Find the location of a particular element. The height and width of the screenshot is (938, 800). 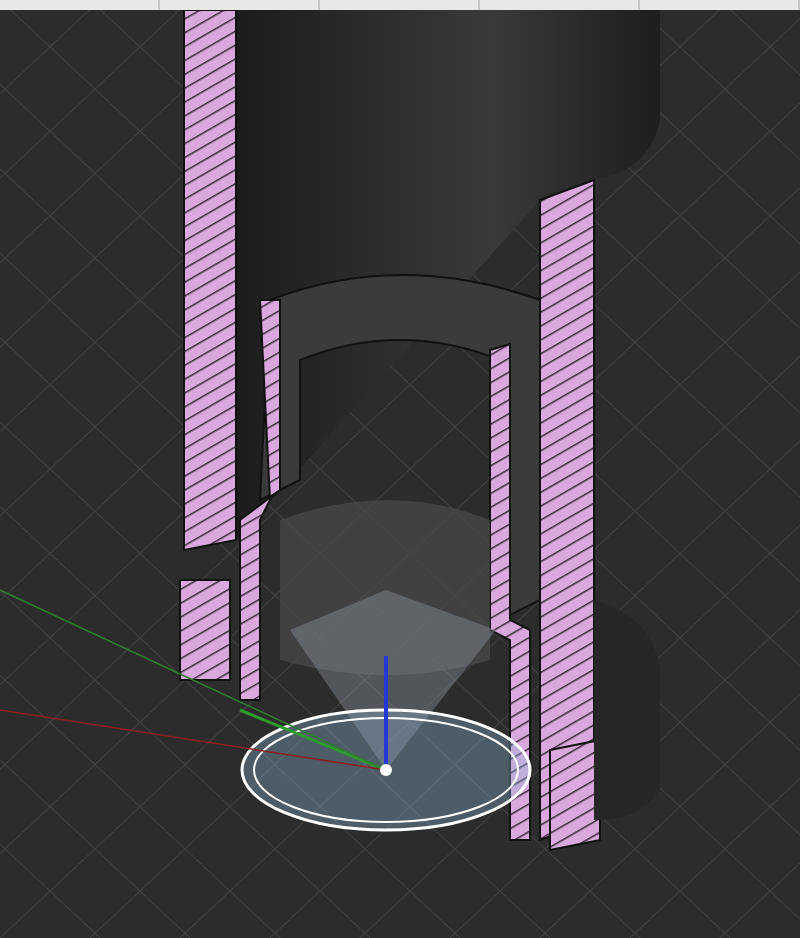

sketch-circle is located at coordinates (386, 770).